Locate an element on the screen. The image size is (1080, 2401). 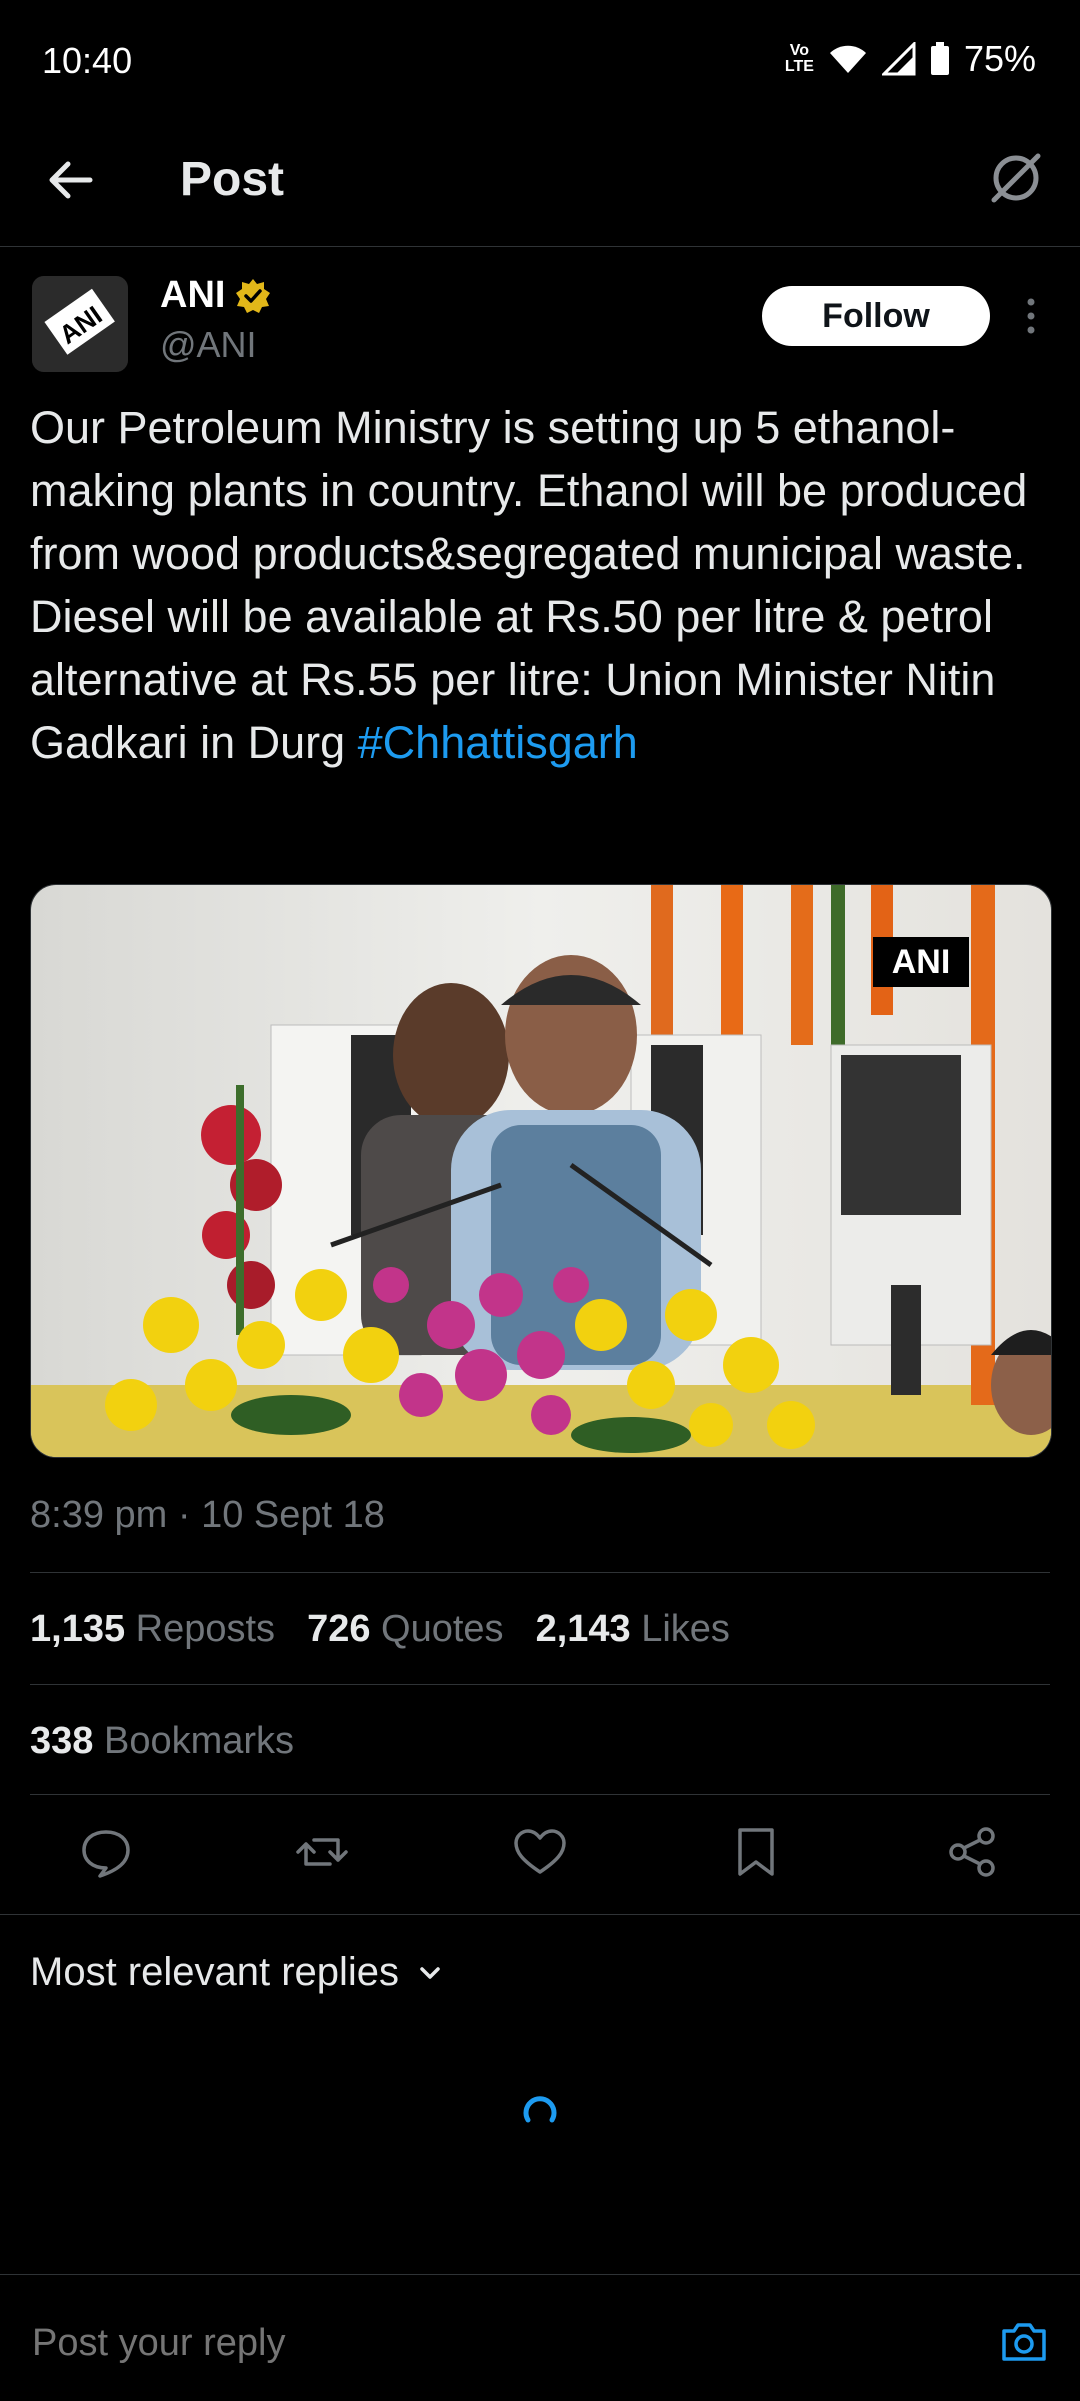
top-app-bar: Post is located at coordinates (540, 186).